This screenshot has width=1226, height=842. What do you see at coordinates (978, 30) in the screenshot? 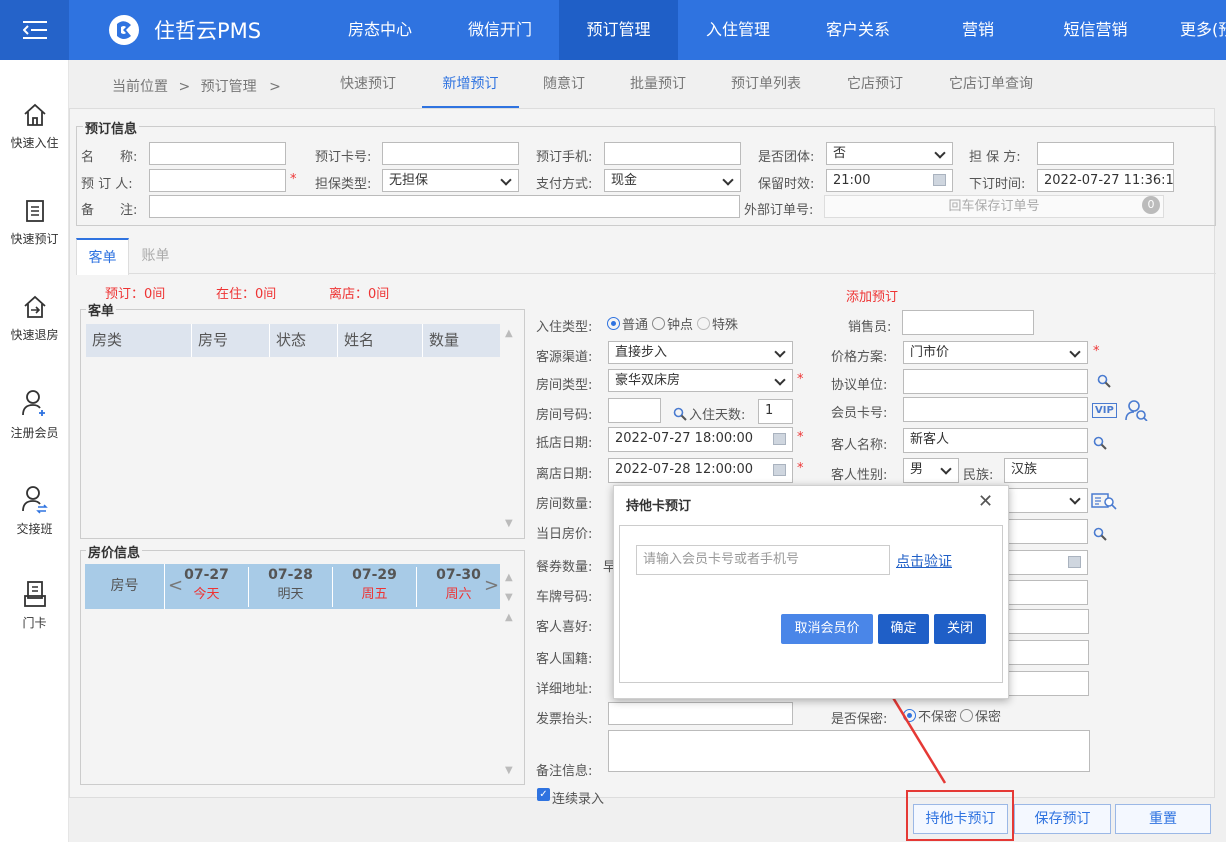
I see `nav-marketing: 营销` at bounding box center [978, 30].